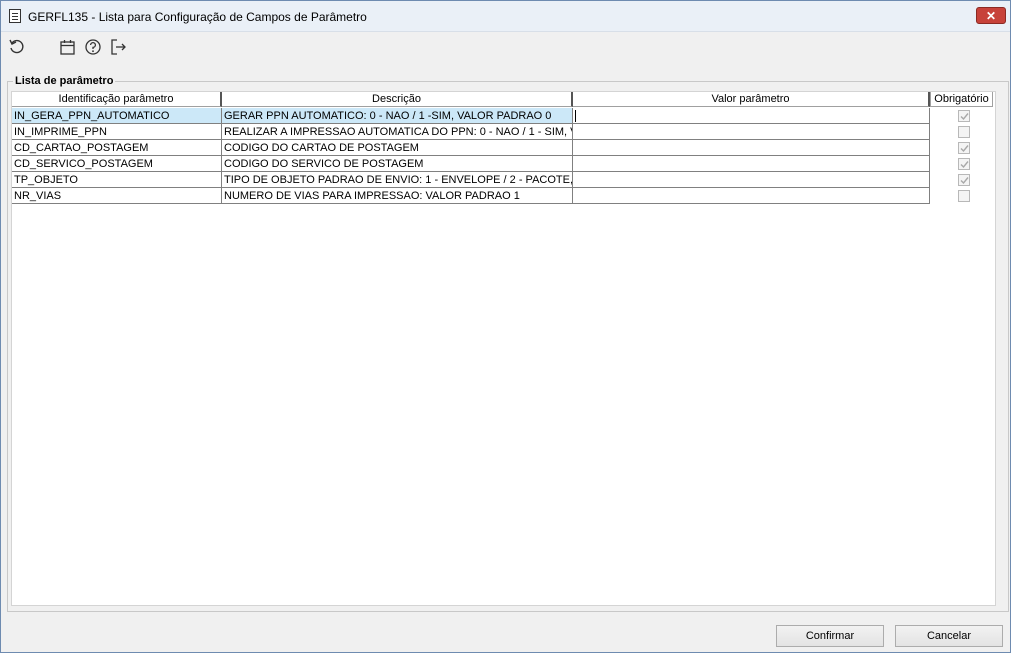 The height and width of the screenshot is (653, 1011). Describe the element at coordinates (117, 99) in the screenshot. I see `column-header-identificacao: Identificação parâmetro` at that location.